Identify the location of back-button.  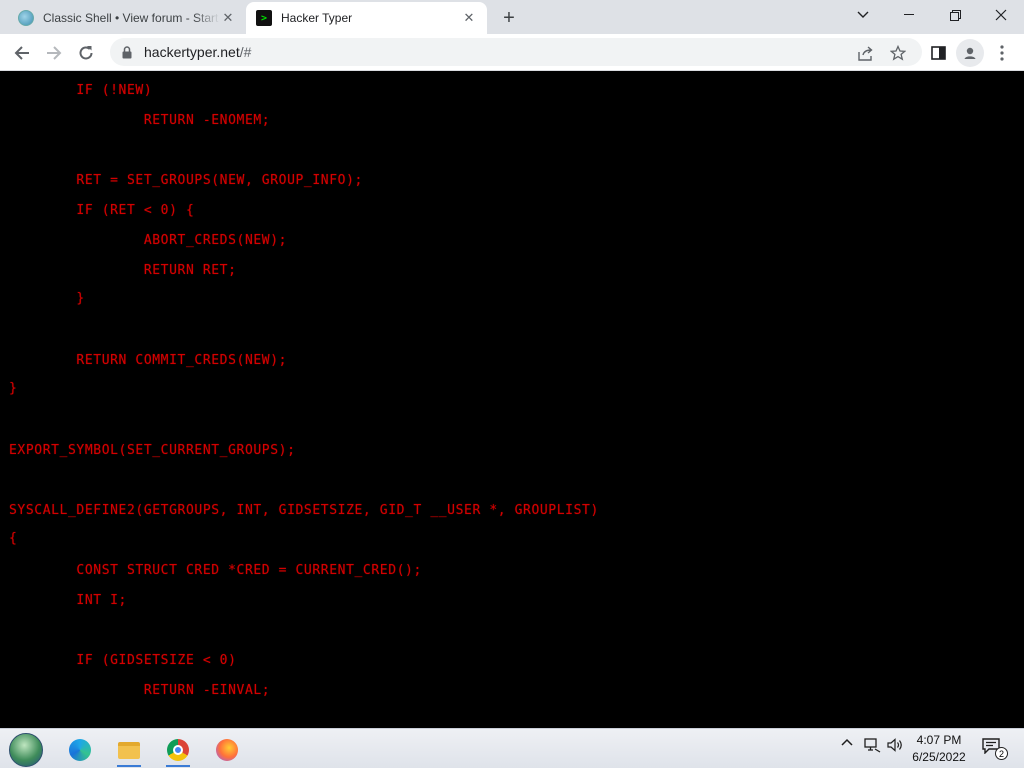
(22, 53).